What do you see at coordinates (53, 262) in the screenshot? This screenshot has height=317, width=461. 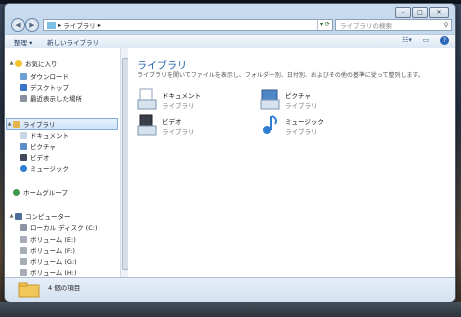 I see `sidebar-item-label: ボリューム (G:)` at bounding box center [53, 262].